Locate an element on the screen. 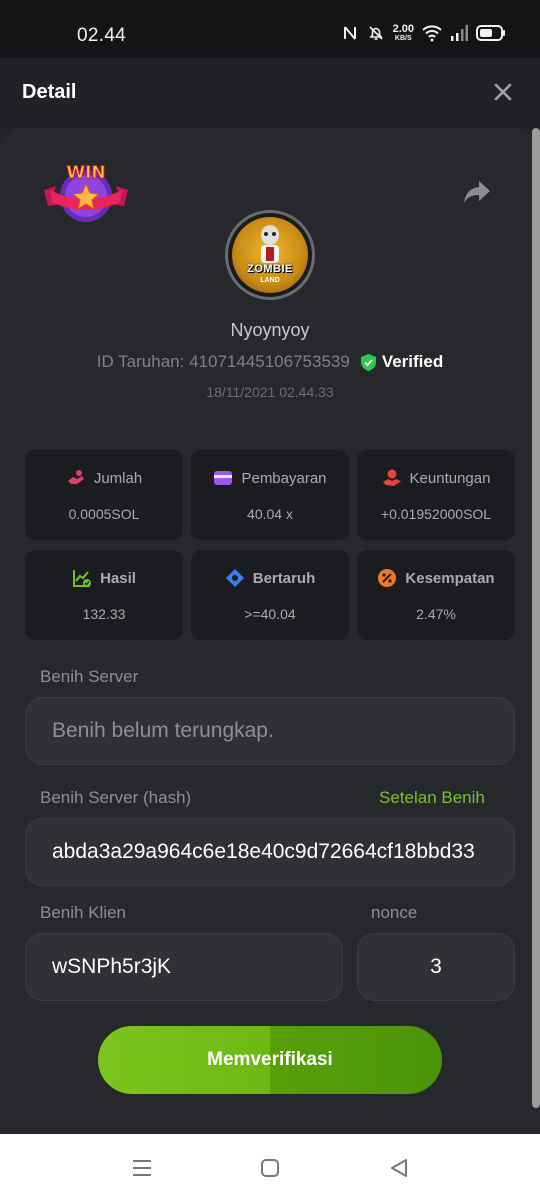  bet-id-label: ID Taruhan: is located at coordinates (140, 361).